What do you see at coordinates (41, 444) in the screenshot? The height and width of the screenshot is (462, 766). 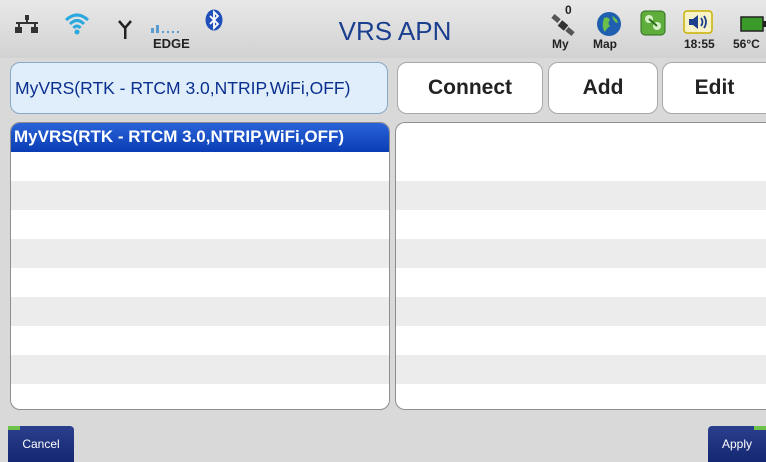 I see `cancel-button: Cancel` at bounding box center [41, 444].